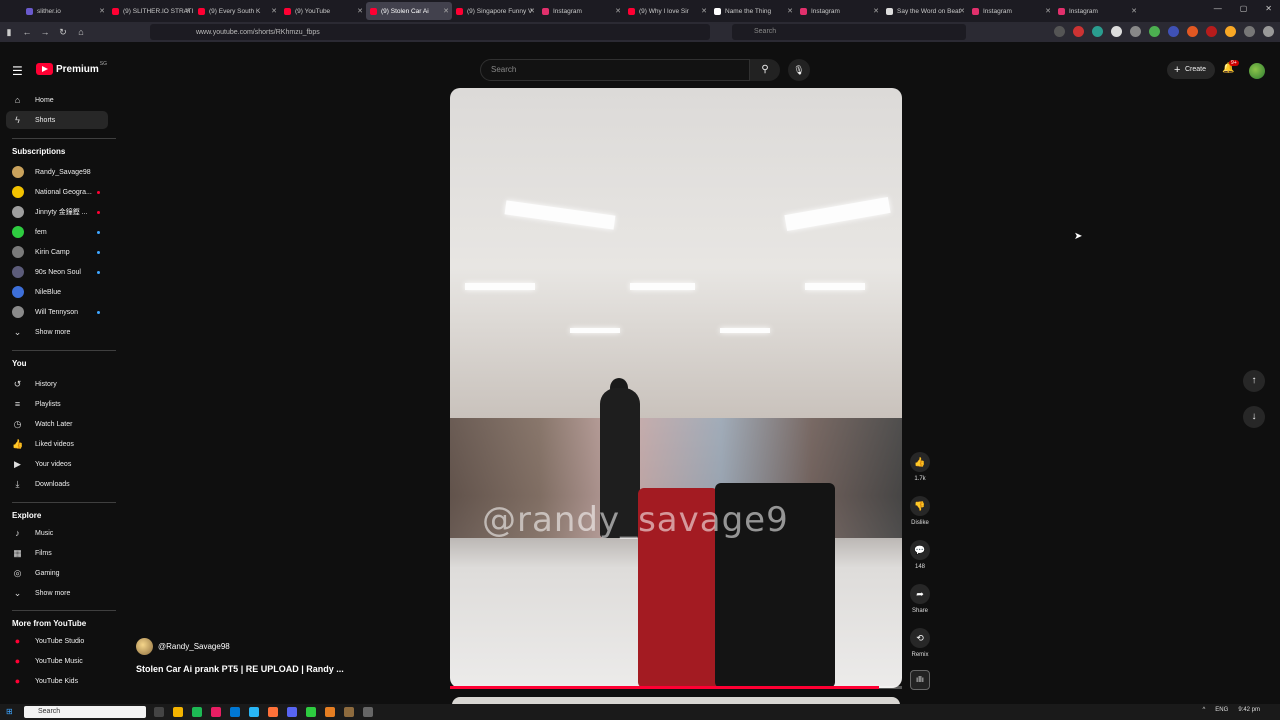  Describe the element at coordinates (9, 32) in the screenshot. I see `sidebar-toggle-icon: ▮` at that location.